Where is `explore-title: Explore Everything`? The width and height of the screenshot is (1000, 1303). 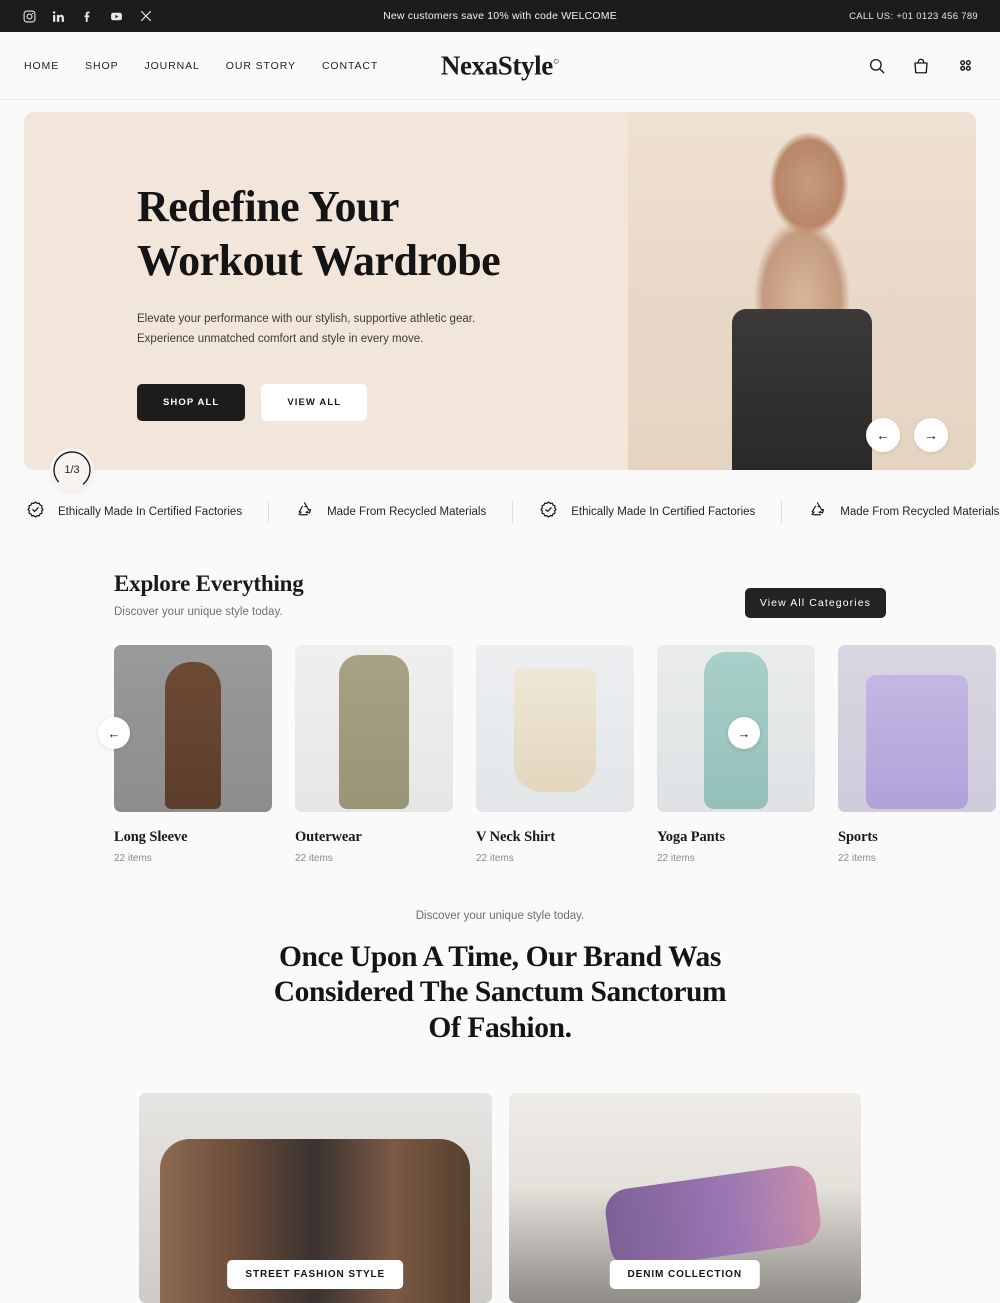
explore-title: Explore Everything is located at coordinates (209, 583).